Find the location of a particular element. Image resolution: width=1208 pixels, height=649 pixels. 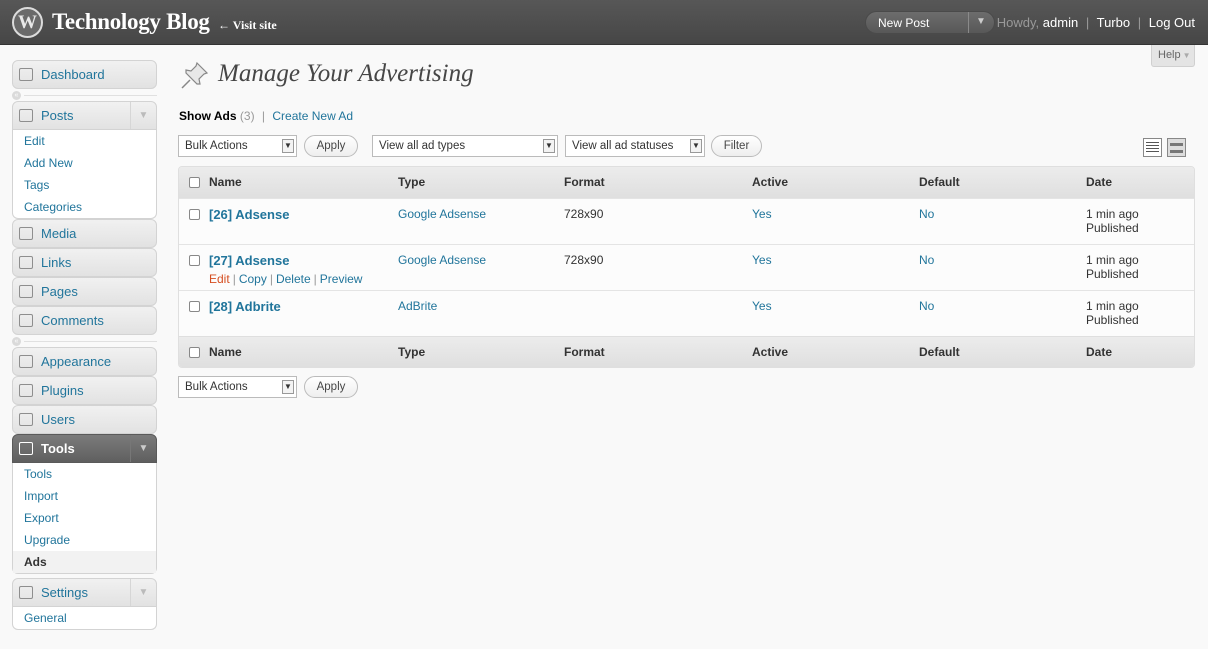

menu-posts: Posts ▼ is located at coordinates (84, 115).